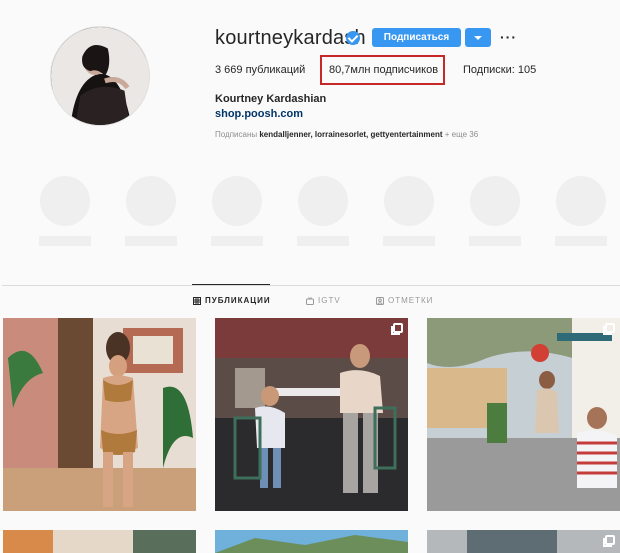 This screenshot has height=553, width=620. I want to click on tab-igtv: IGTV, so click(323, 300).